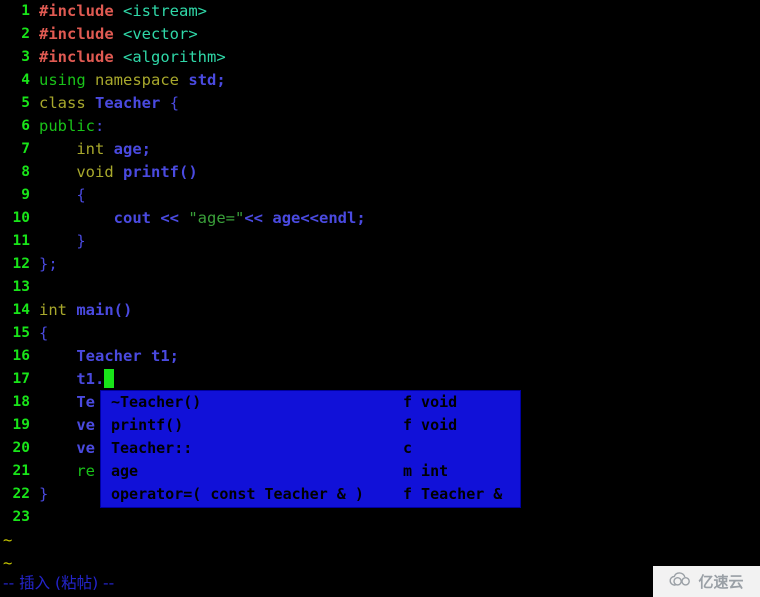 This screenshot has height=597, width=760. What do you see at coordinates (380, 195) in the screenshot?
I see `code-line: 9 {` at bounding box center [380, 195].